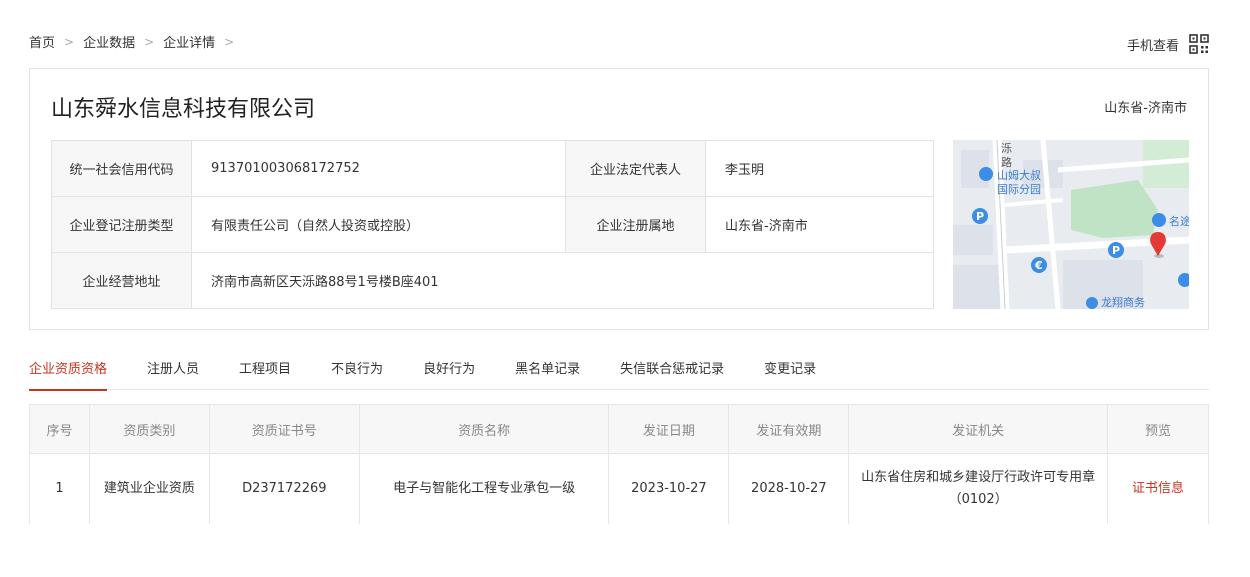 This screenshot has height=577, width=1250. I want to click on company-region: 山东省-济南市, so click(1145, 108).